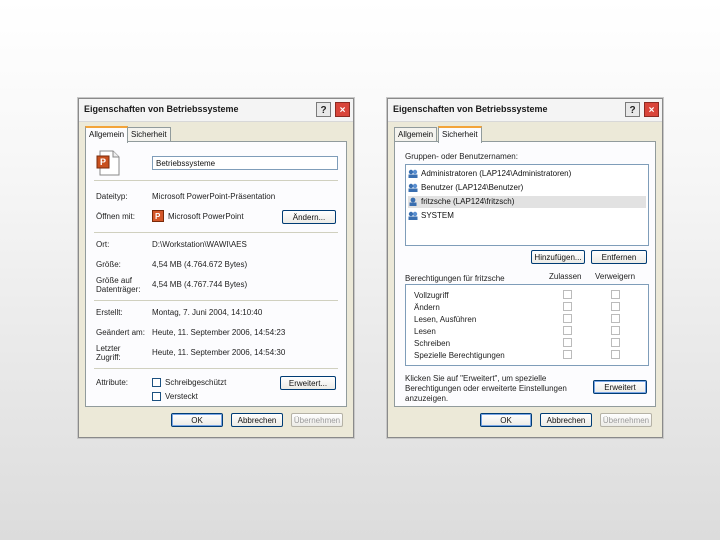 The image size is (720, 540). What do you see at coordinates (108, 357) in the screenshot?
I see `last-access-label-line2: Zugriff:` at bounding box center [108, 357].